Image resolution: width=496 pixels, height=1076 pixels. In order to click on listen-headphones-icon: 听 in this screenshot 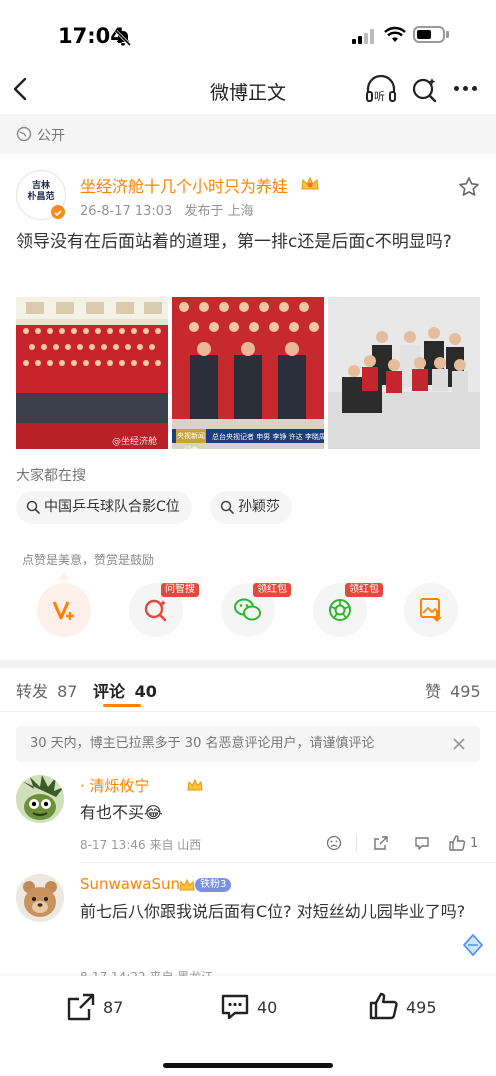, I will do `click(381, 90)`.